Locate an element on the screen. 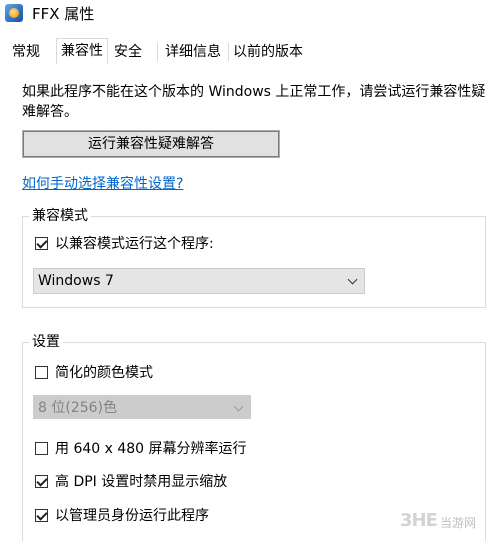 This screenshot has height=541, width=500. settings-group-title: 设置 is located at coordinates (46, 342).